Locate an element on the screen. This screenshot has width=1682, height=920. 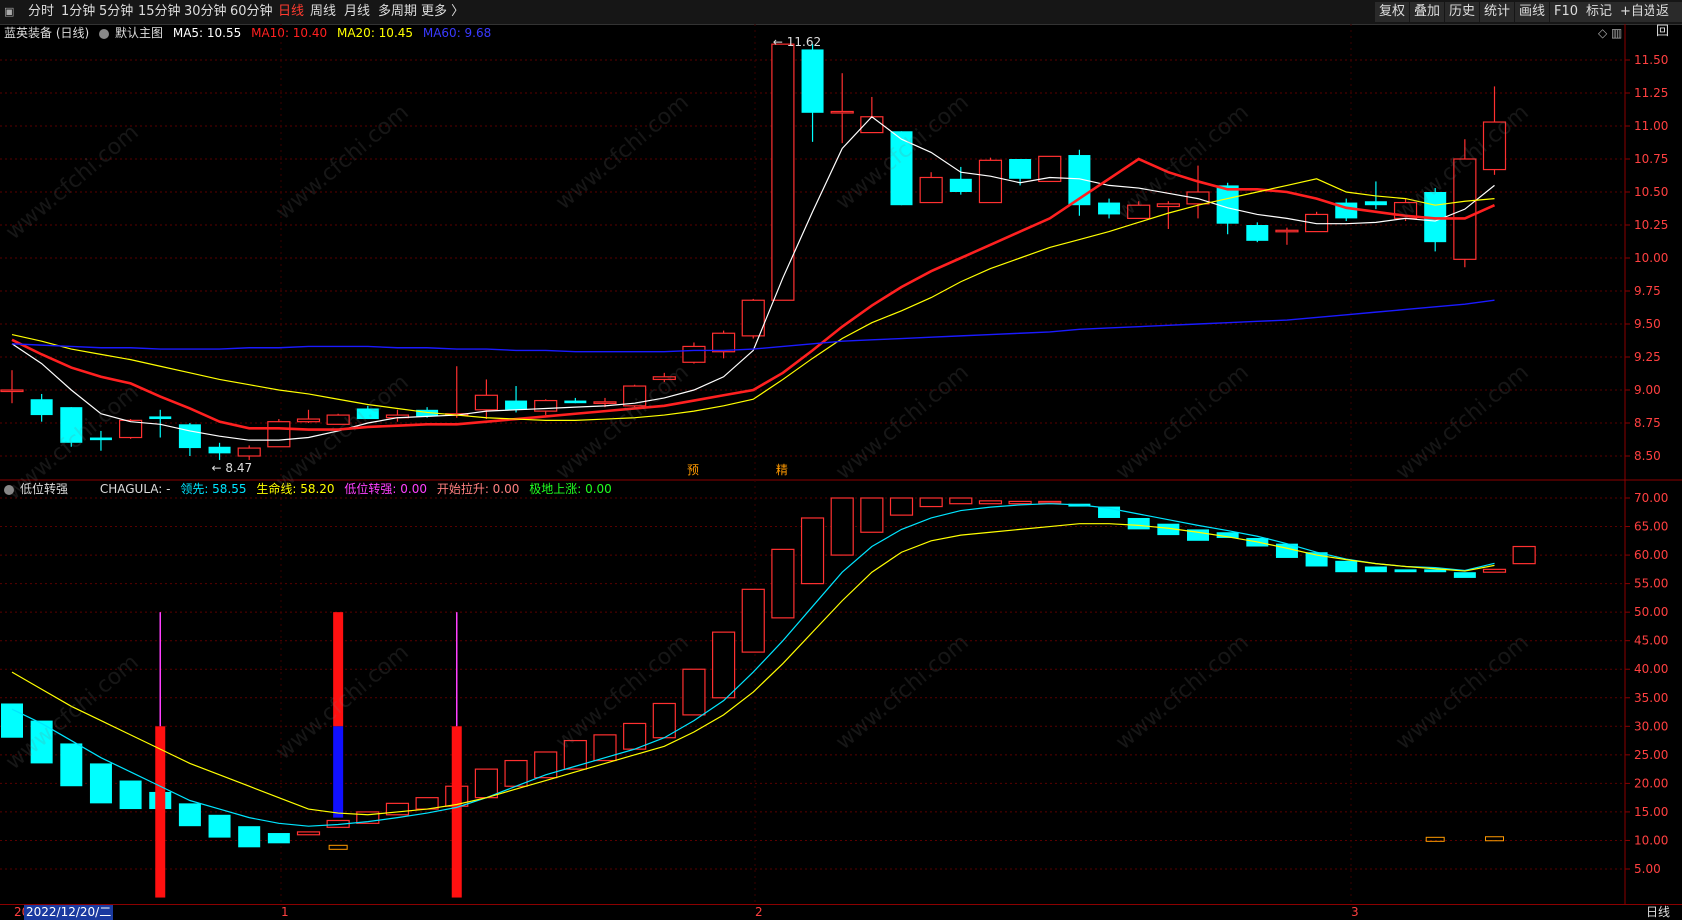
mark-button: 标记 is located at coordinates (1599, 12).